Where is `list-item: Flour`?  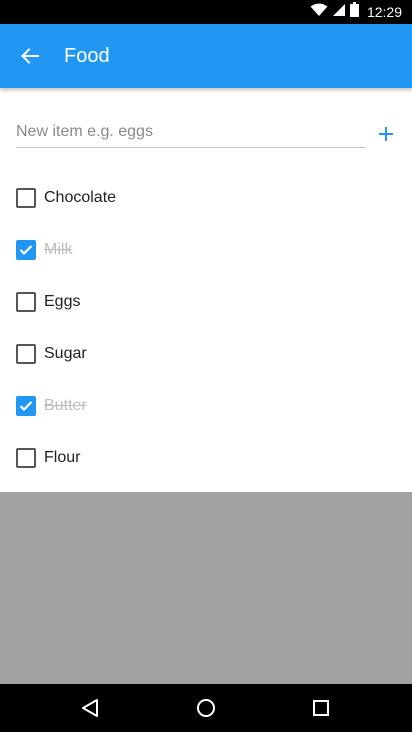
list-item: Flour is located at coordinates (206, 458).